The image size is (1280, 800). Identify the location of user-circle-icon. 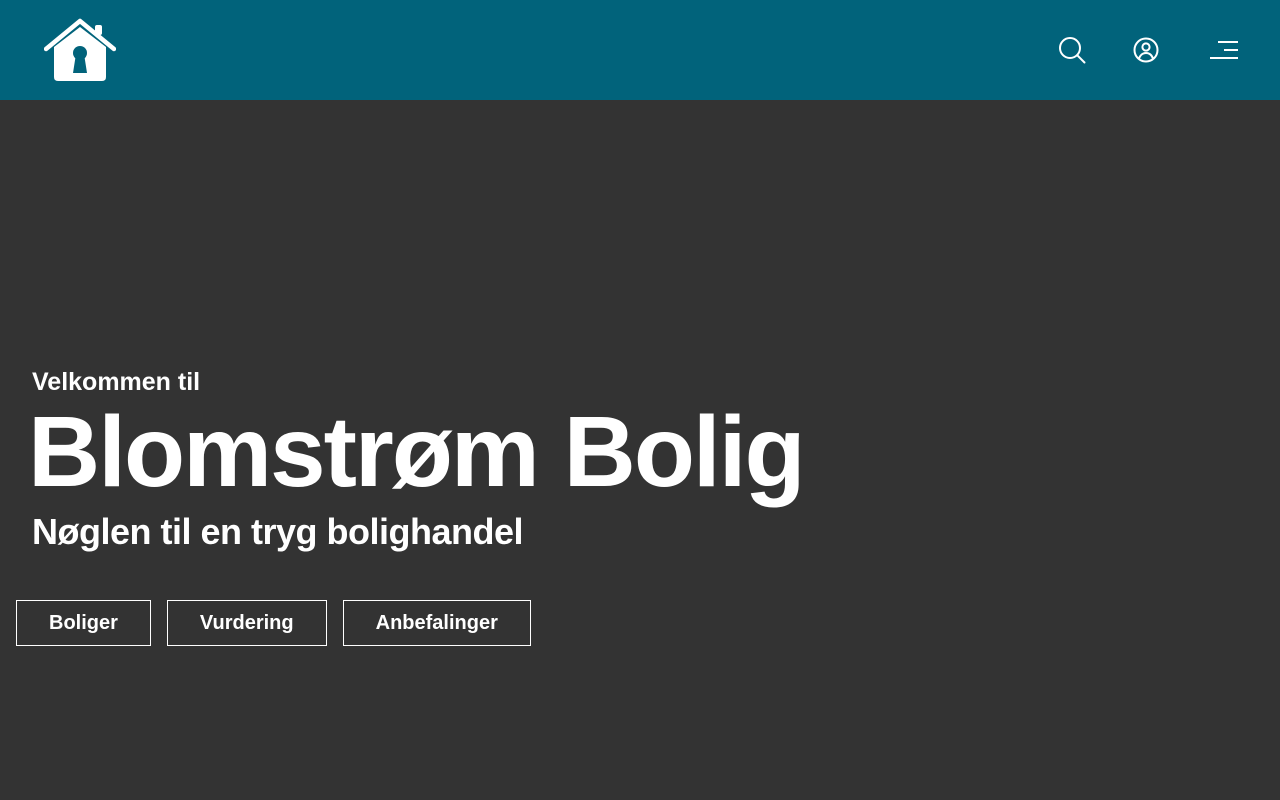
(1146, 50).